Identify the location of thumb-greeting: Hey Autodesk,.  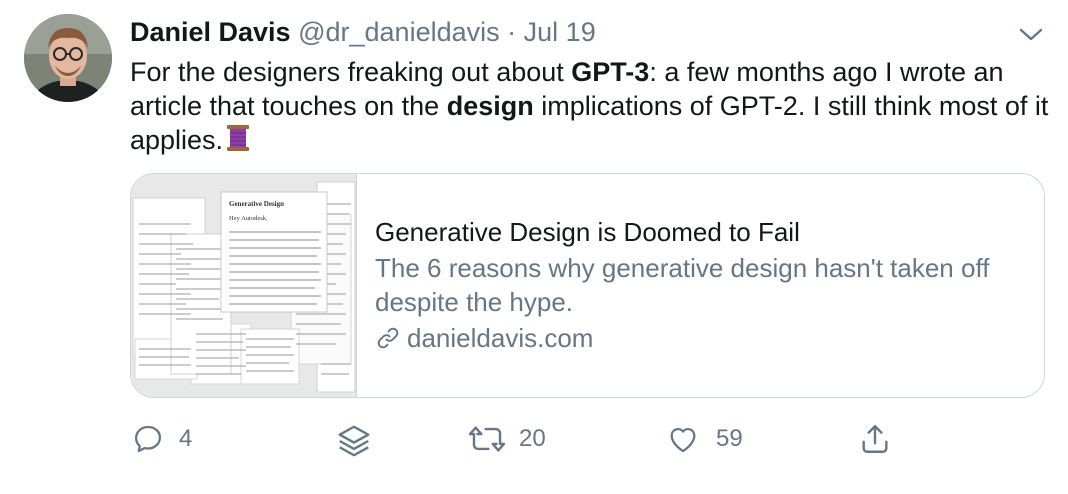
(248, 218).